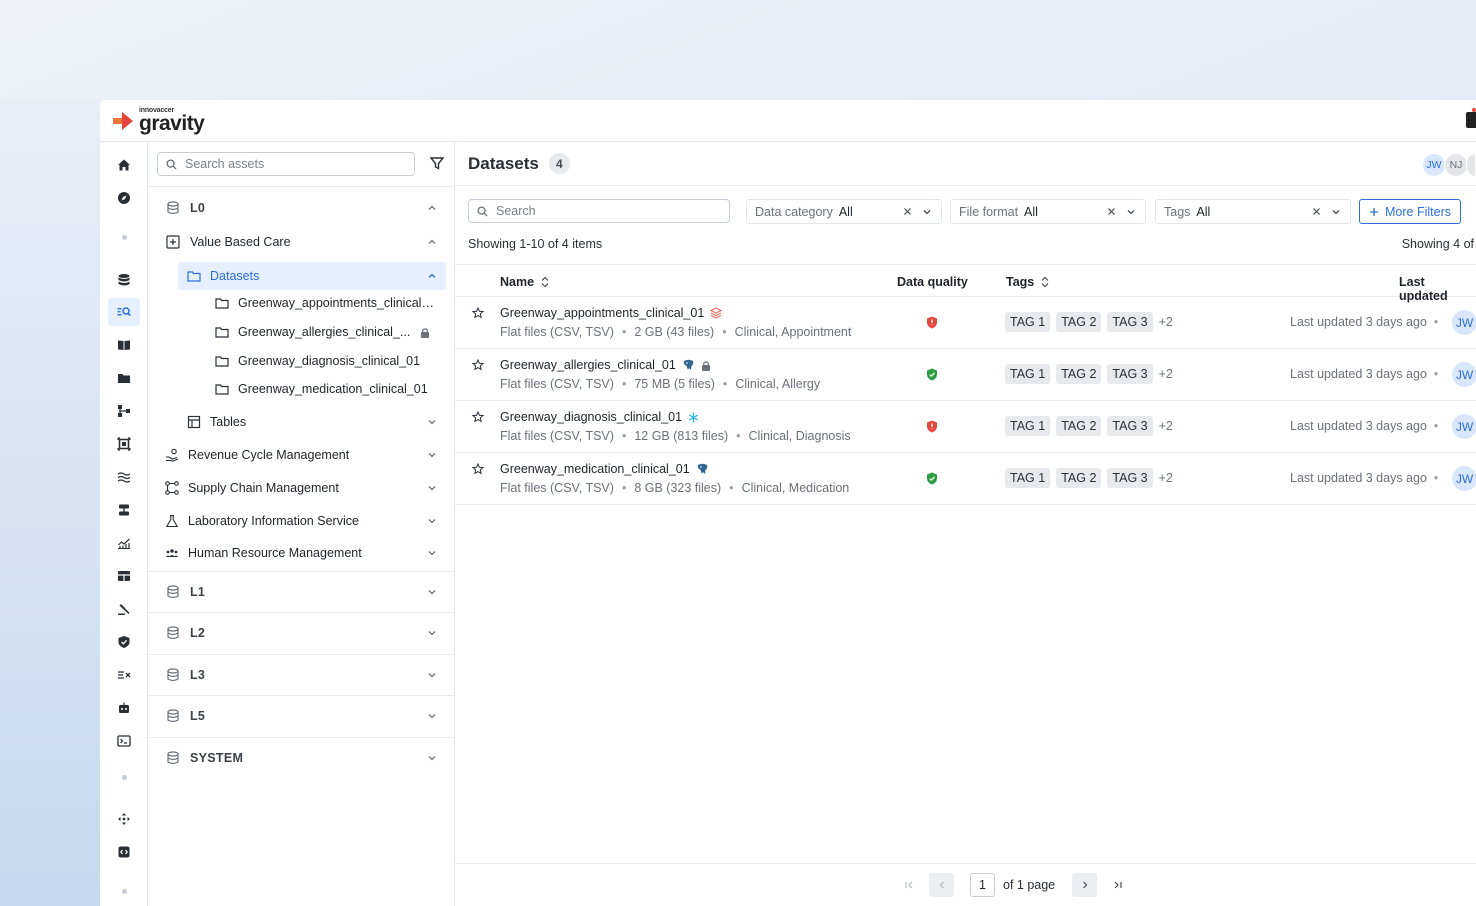 The image size is (1476, 906). I want to click on tree-level-l5: L5, so click(301, 716).